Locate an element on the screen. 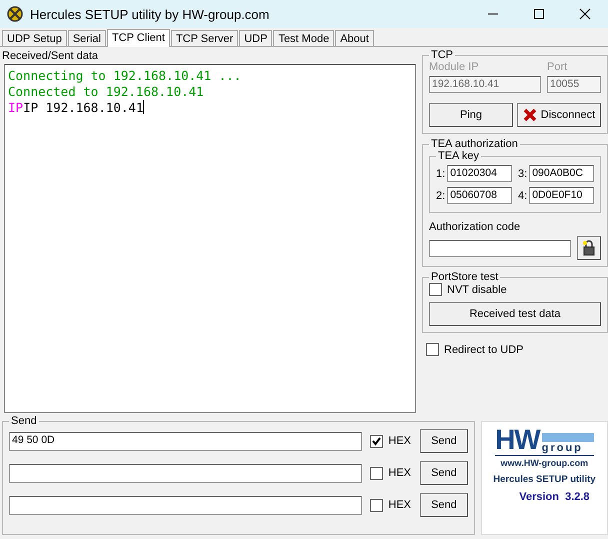 Image resolution: width=608 pixels, height=539 pixels. group-title: PortStore test is located at coordinates (465, 277).